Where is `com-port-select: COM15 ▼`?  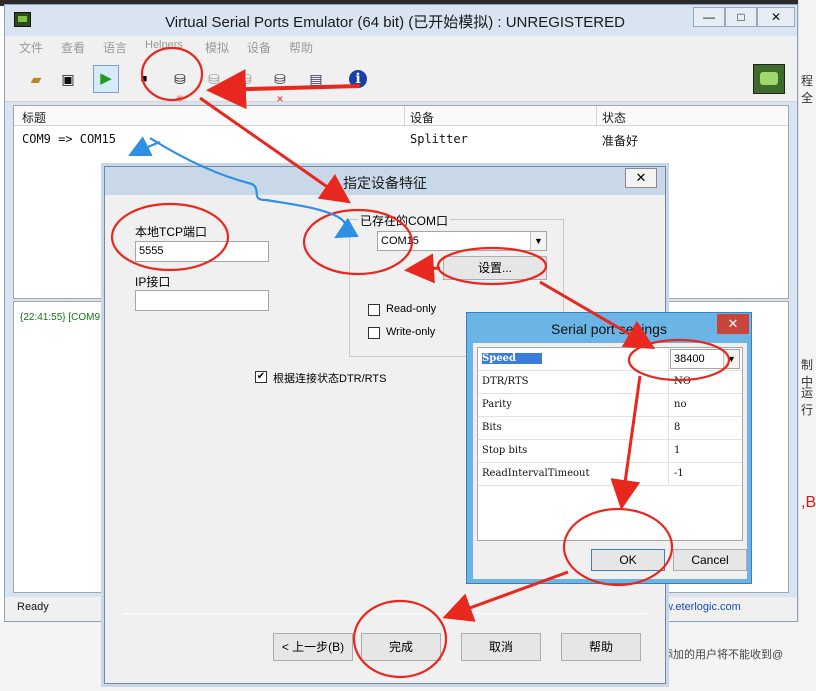
com-port-select: COM15 ▼ is located at coordinates (462, 241).